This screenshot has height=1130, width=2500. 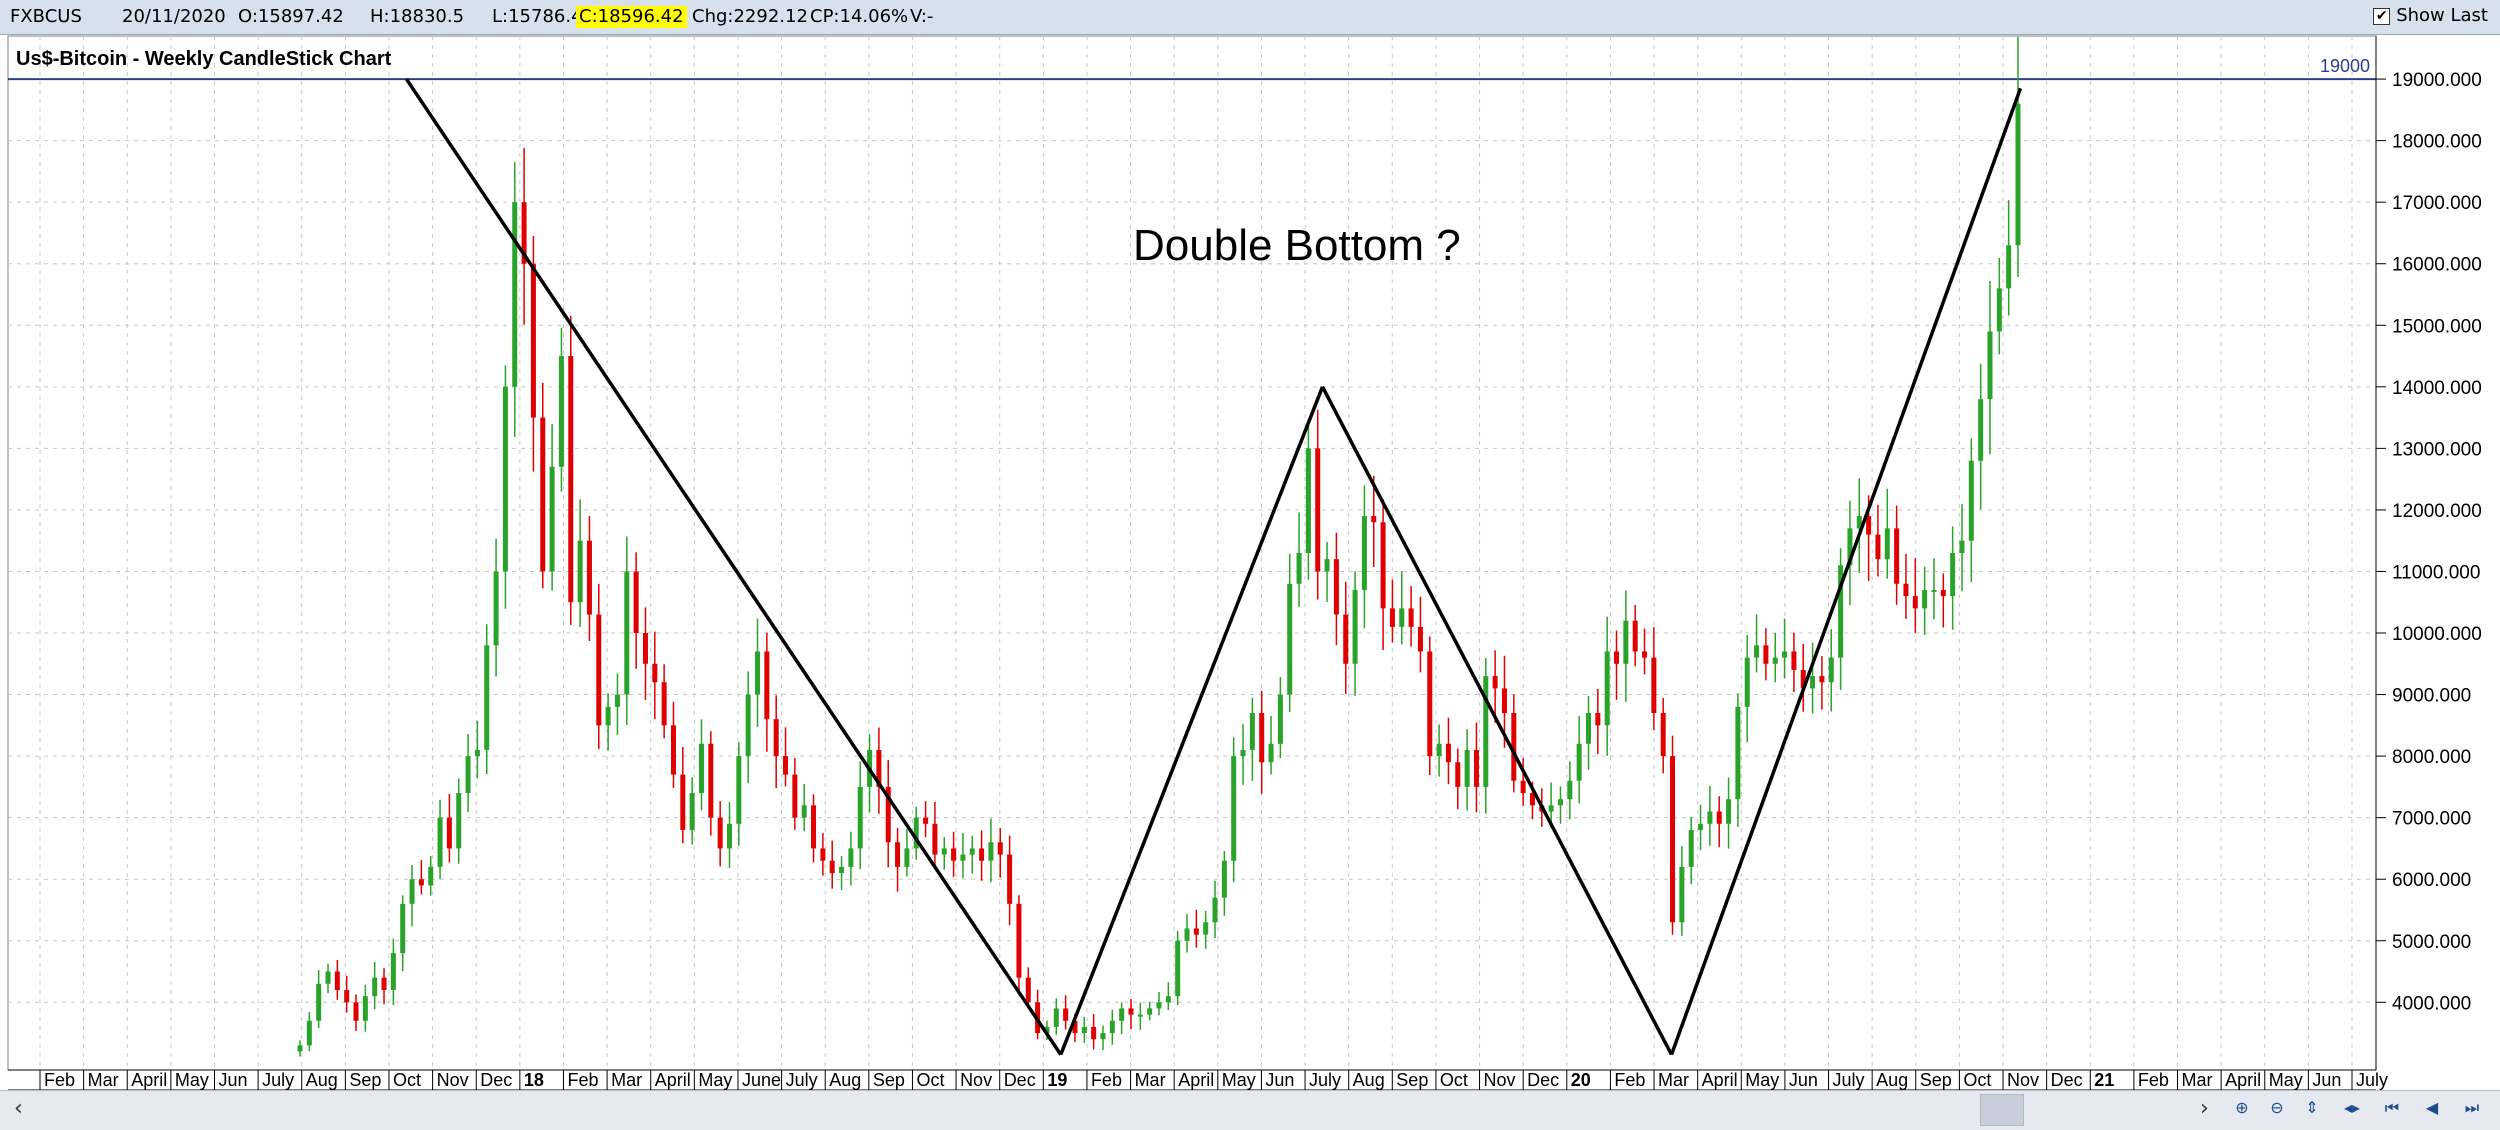 What do you see at coordinates (2431, 942) in the screenshot?
I see `y-tick-label: 5000.000` at bounding box center [2431, 942].